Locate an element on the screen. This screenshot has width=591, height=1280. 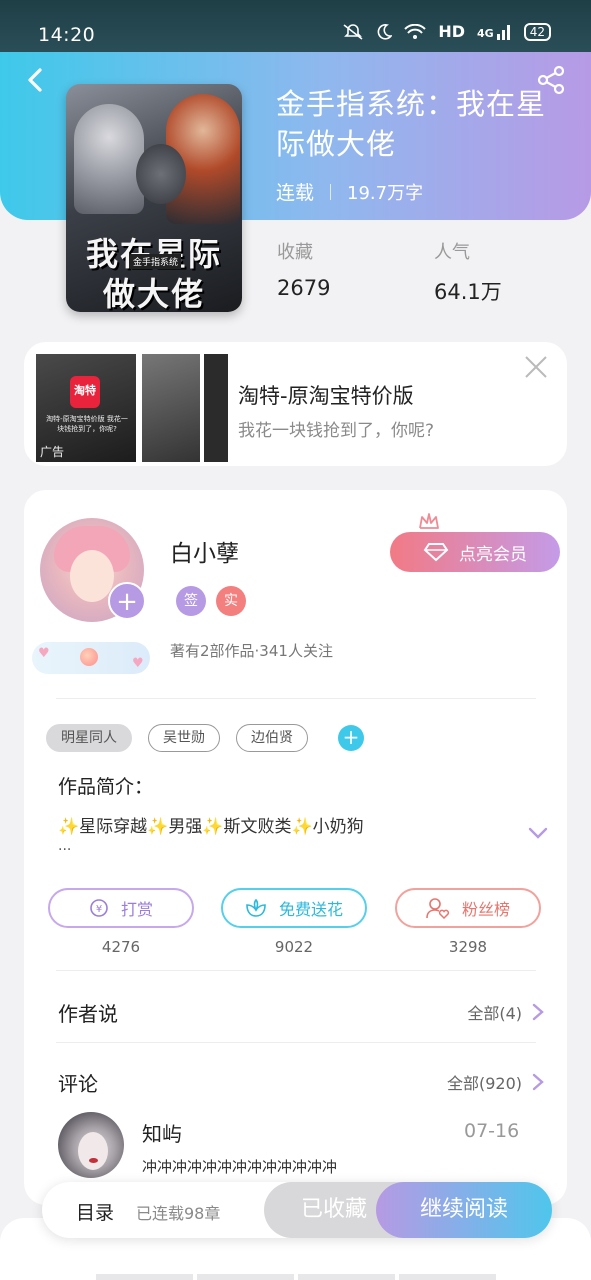
book-title: 金手指系统：我在星际做大佬 is located at coordinates (411, 124).